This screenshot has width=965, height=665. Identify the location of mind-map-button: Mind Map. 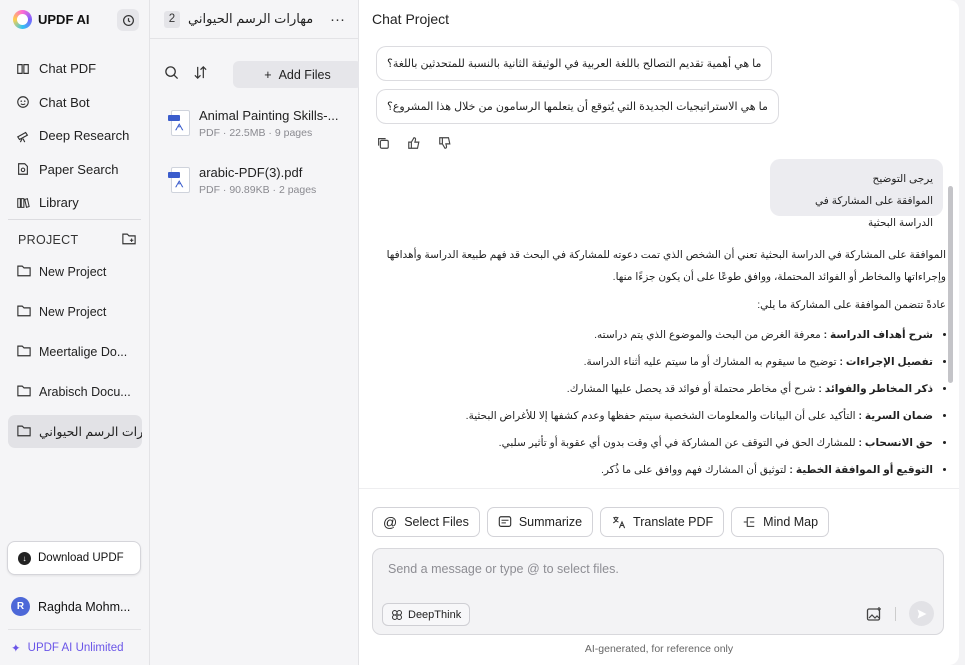
(780, 522).